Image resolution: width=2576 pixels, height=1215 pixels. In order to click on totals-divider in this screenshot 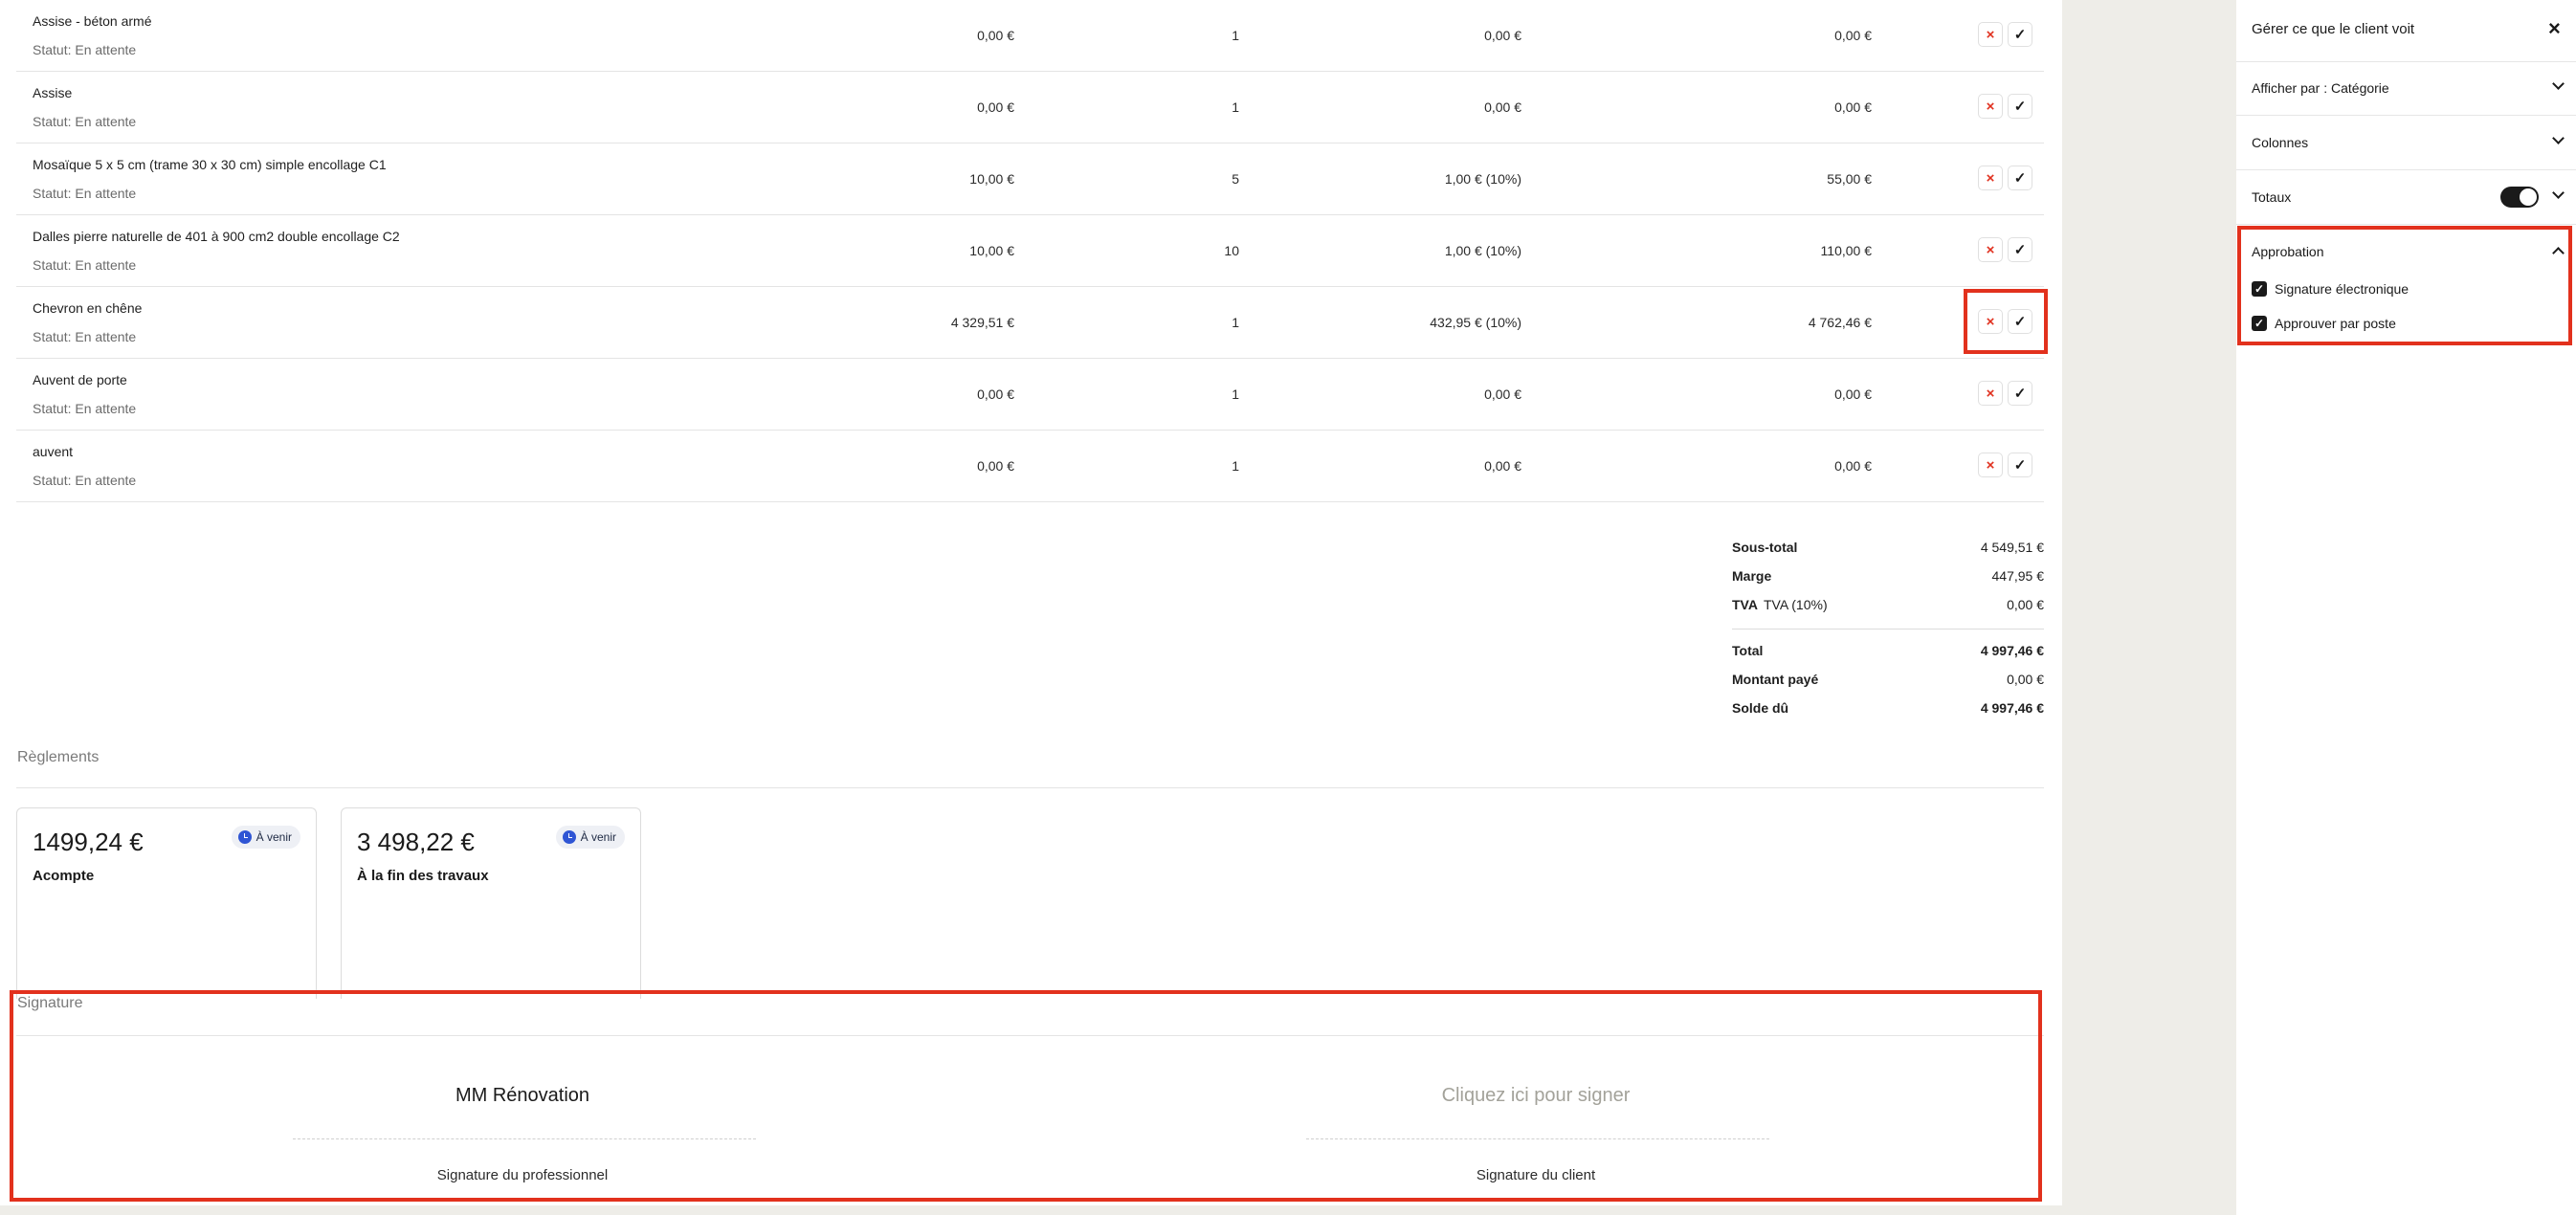, I will do `click(1888, 629)`.